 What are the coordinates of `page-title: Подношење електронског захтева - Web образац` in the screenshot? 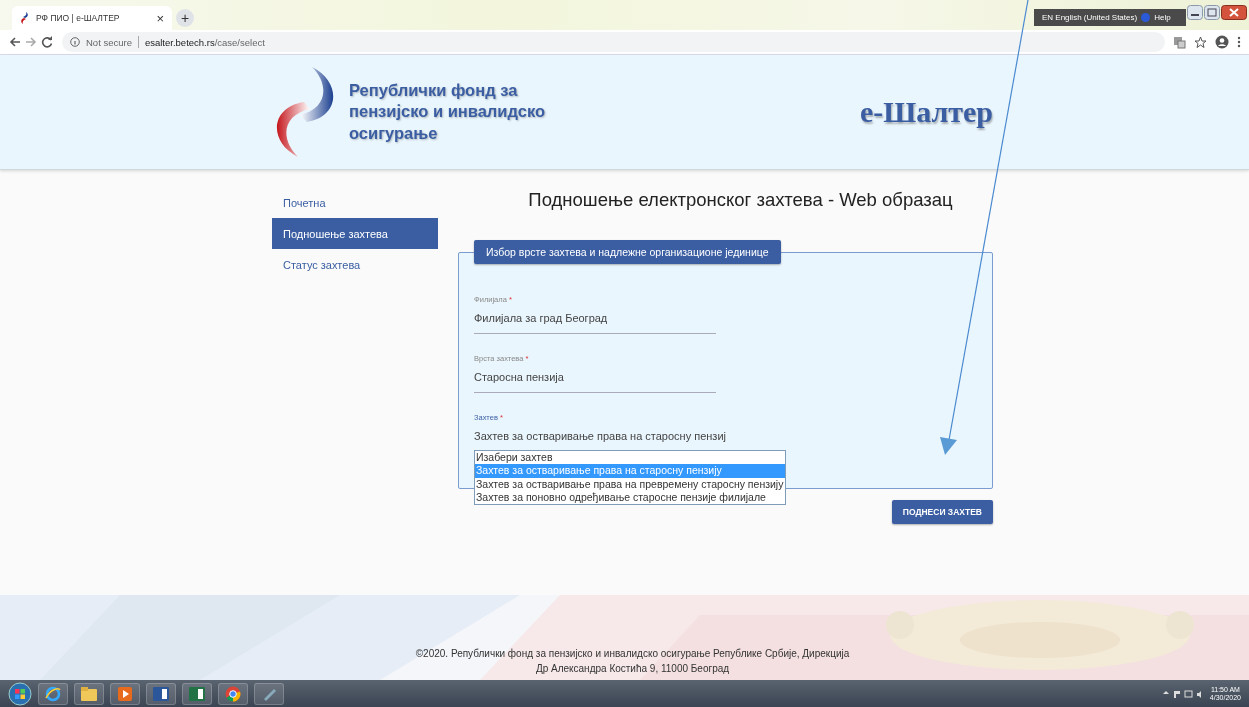 It's located at (740, 200).